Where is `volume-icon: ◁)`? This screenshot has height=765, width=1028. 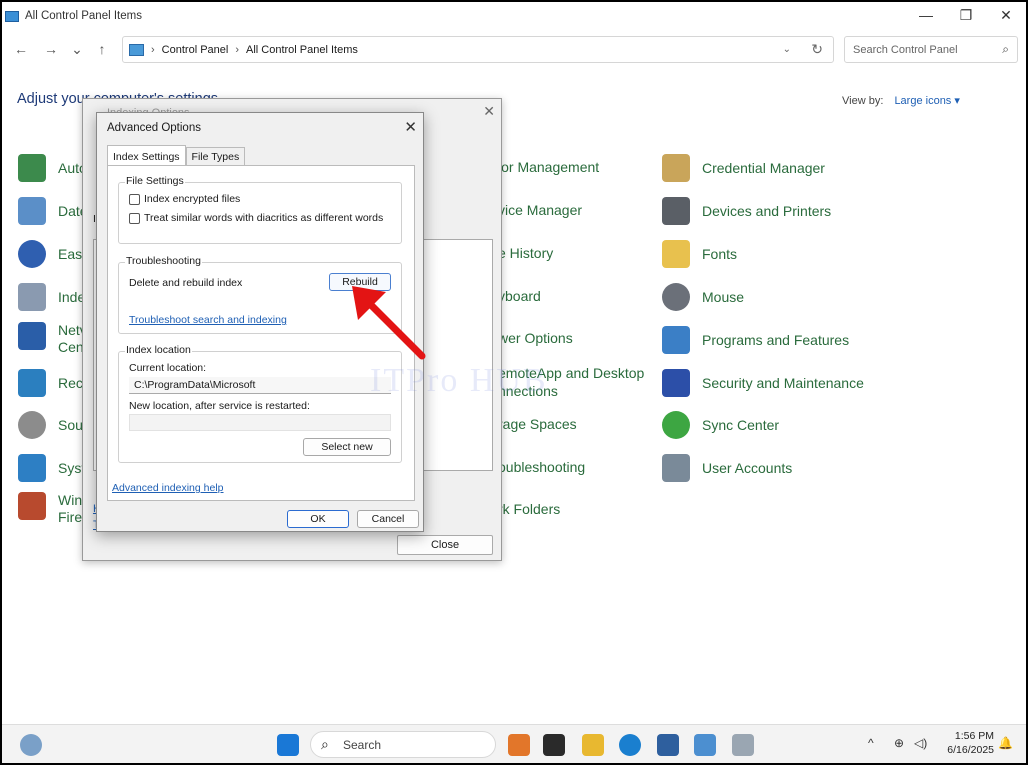
volume-icon: ◁) is located at coordinates (920, 743).